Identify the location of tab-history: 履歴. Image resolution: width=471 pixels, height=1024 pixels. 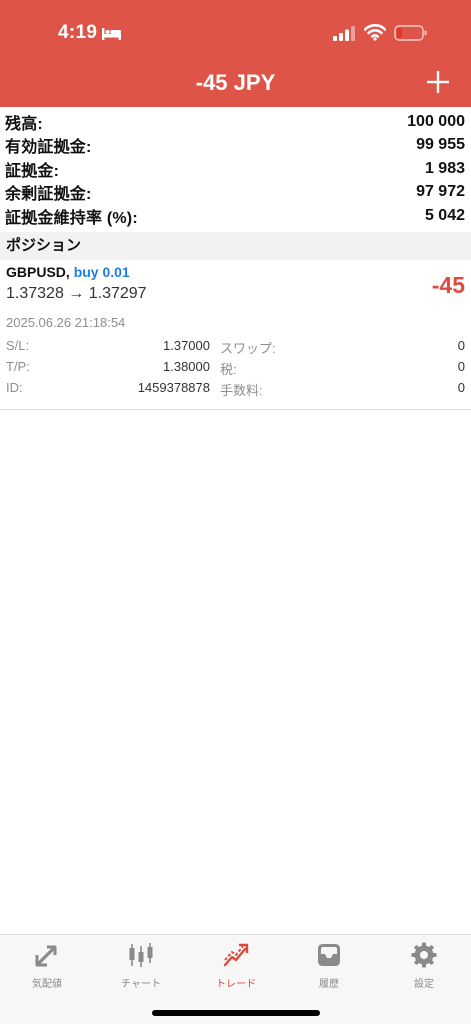
(329, 968).